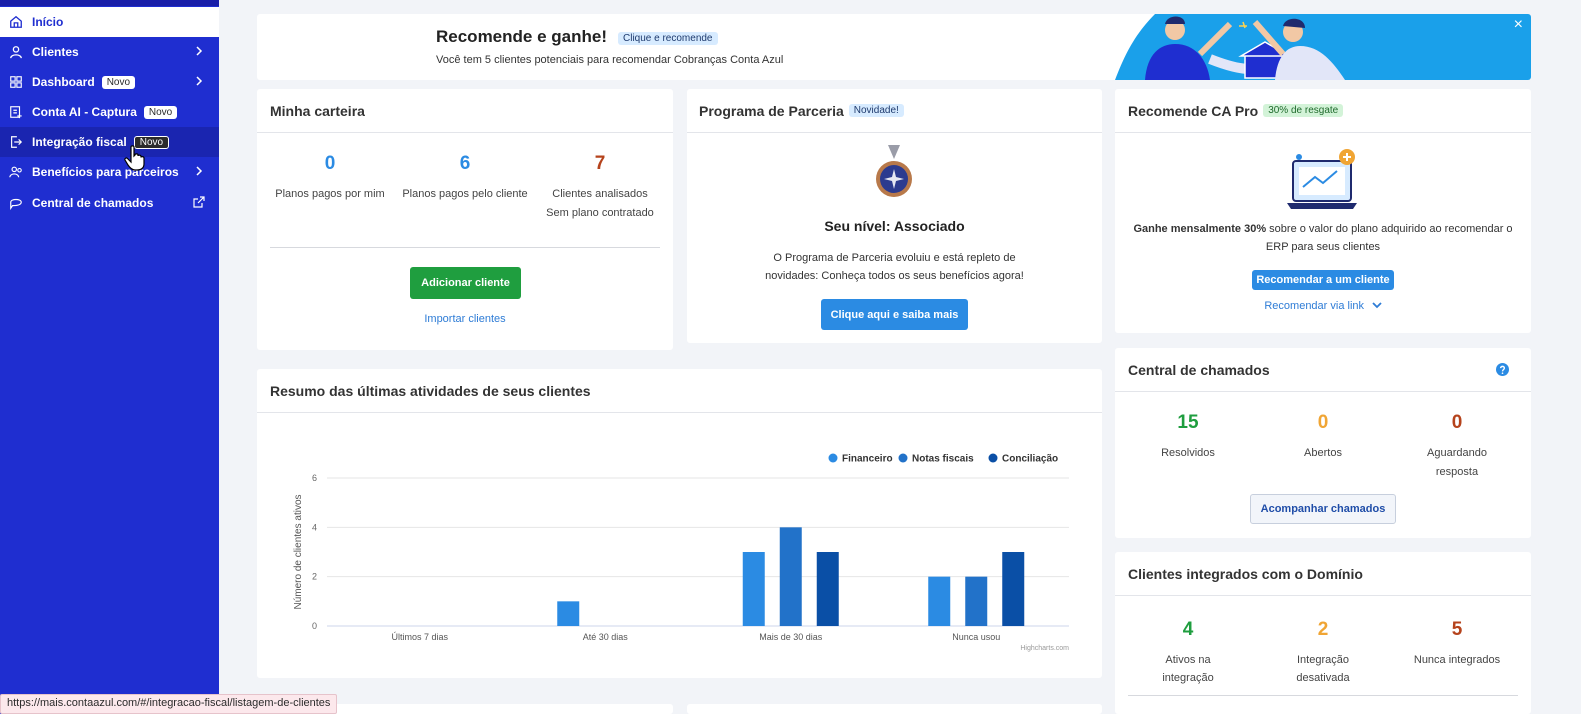 The image size is (1581, 714). What do you see at coordinates (109, 82) in the screenshot?
I see `sidebar-item-dashboard: Dashboard Novo` at bounding box center [109, 82].